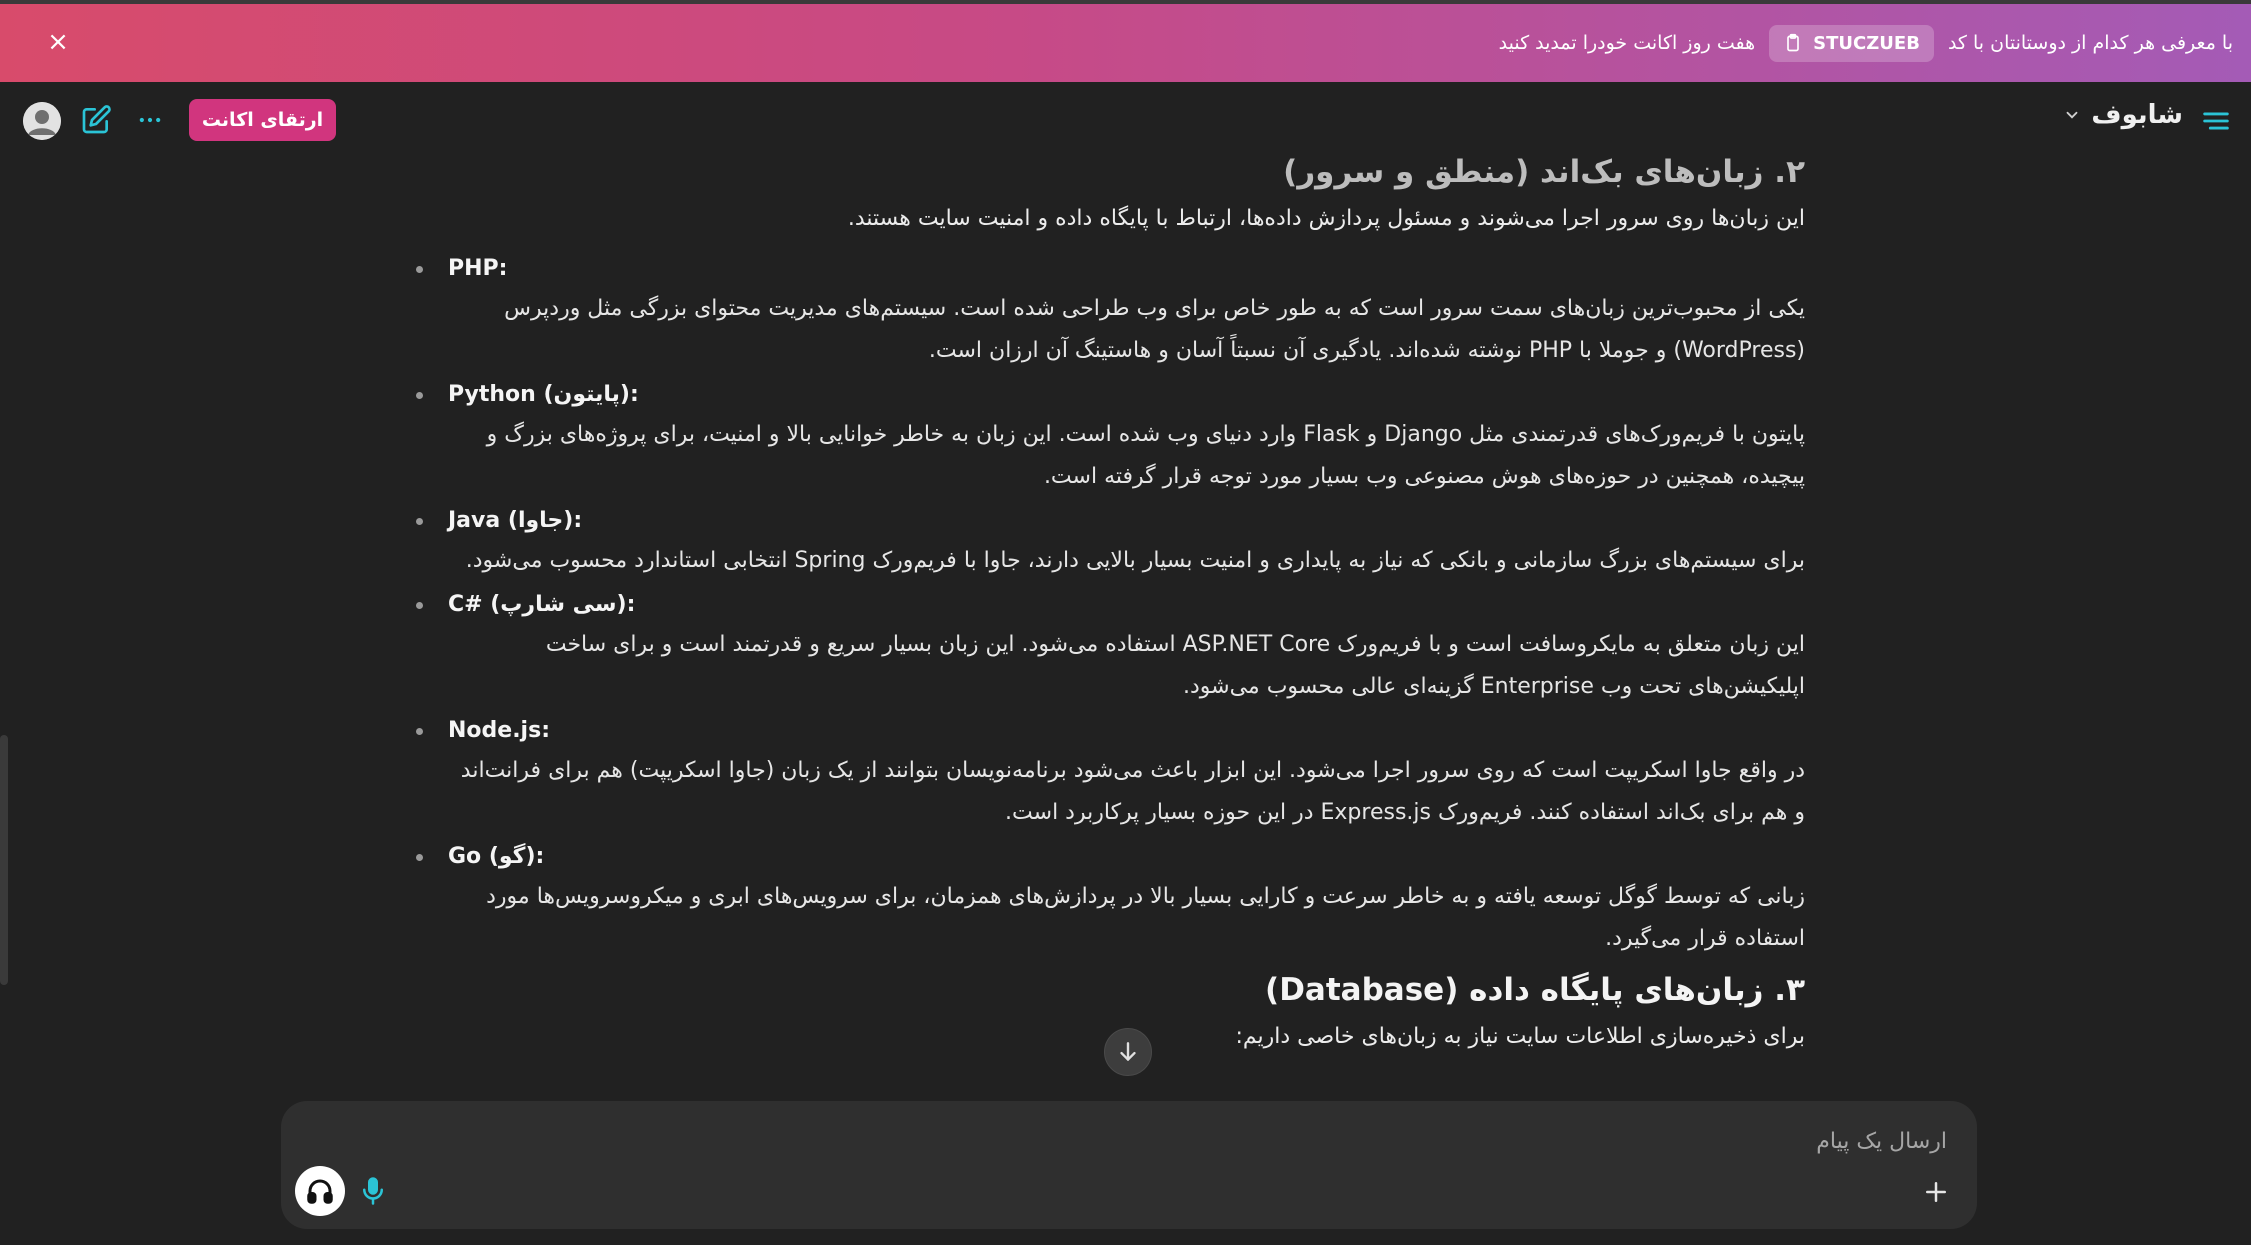 This screenshot has width=2251, height=1245. I want to click on more-horizontal-icon, so click(150, 120).